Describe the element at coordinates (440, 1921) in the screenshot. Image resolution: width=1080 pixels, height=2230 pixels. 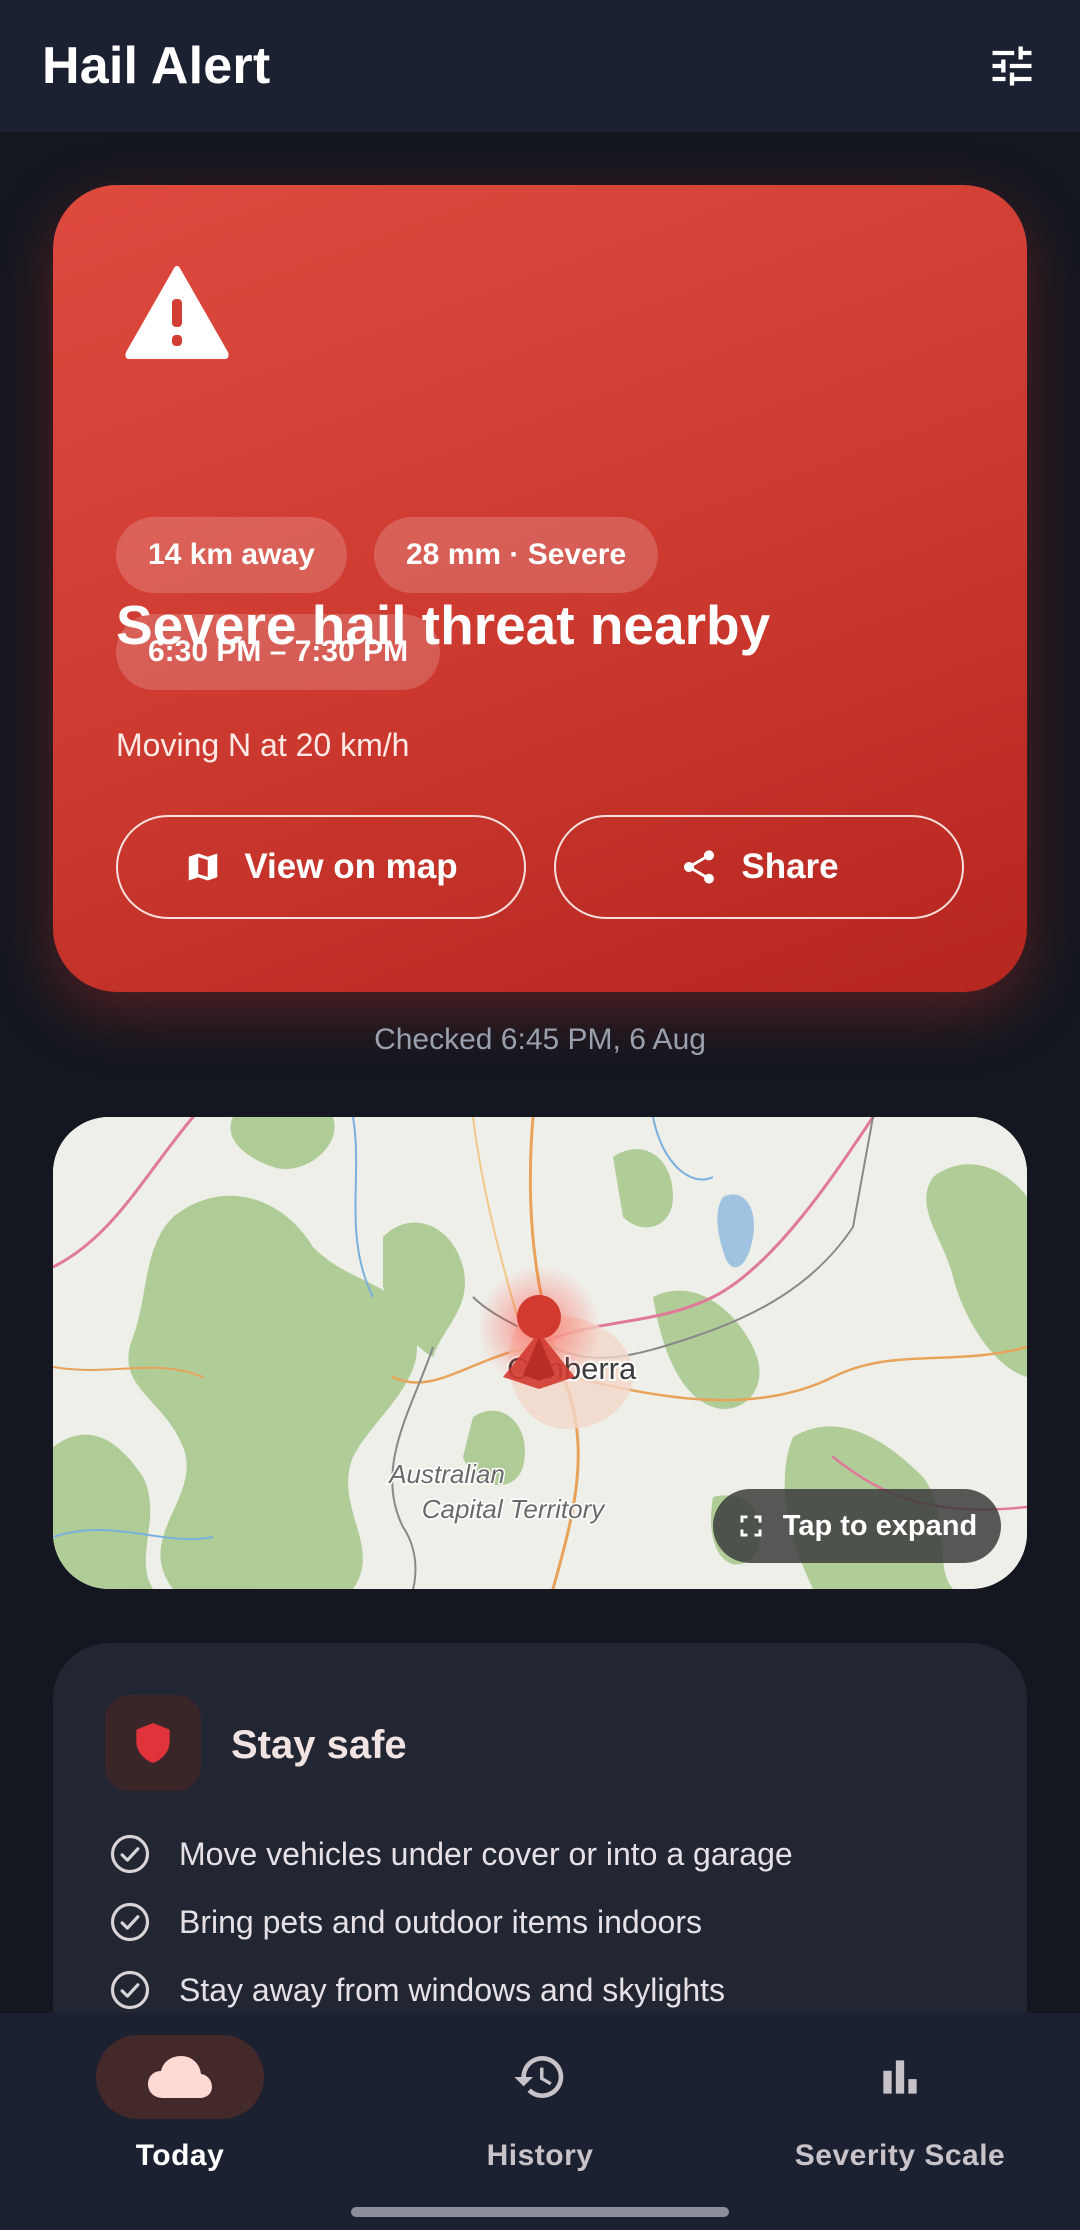
I see `safety-tip-text: Bring pets and outdoor items indoors` at that location.